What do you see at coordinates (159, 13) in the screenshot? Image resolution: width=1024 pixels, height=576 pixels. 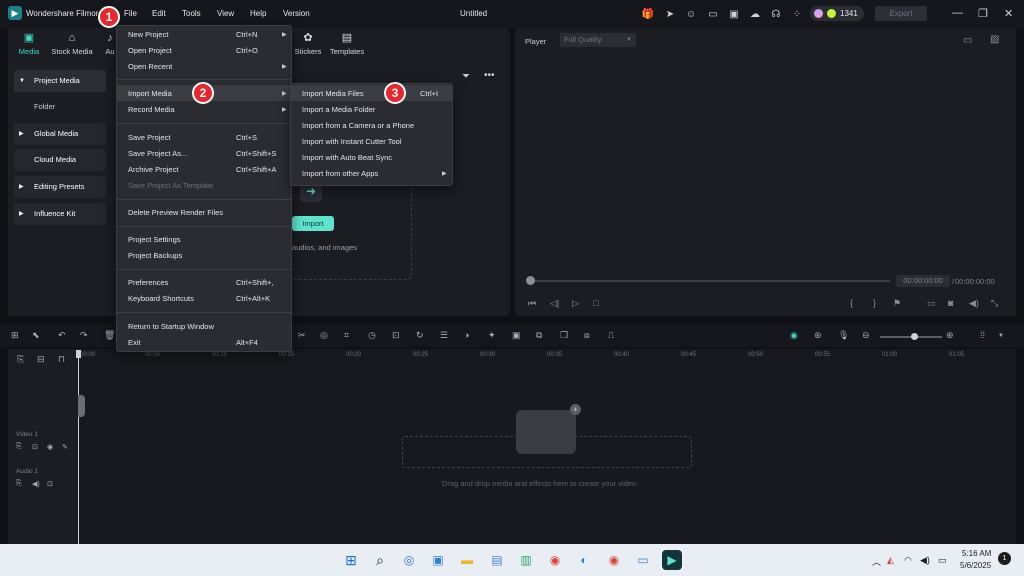 I see `menu-edit: Edit` at bounding box center [159, 13].